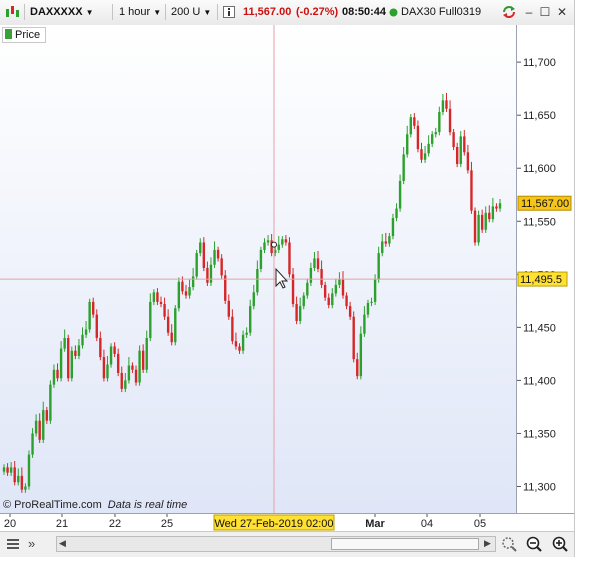 The width and height of the screenshot is (598, 580). I want to click on units-dropdown: 200 U ▼, so click(191, 12).